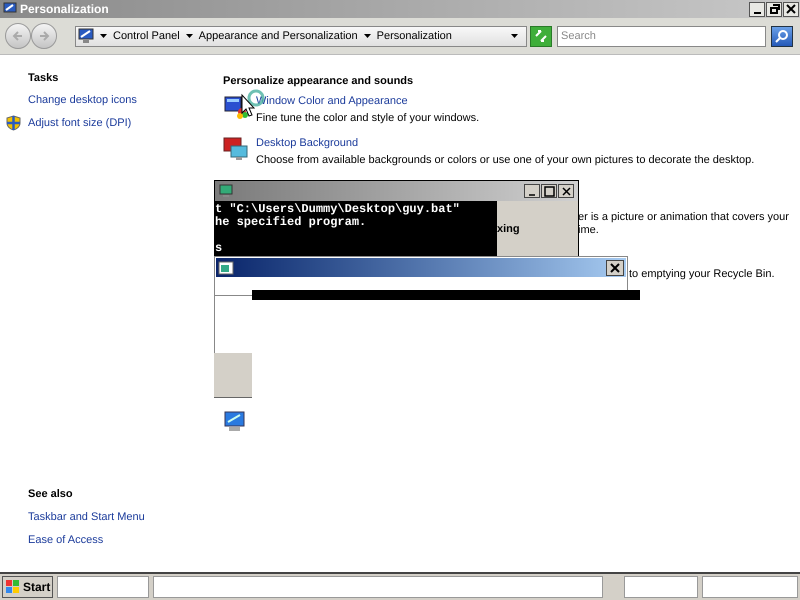  What do you see at coordinates (290, 222) in the screenshot?
I see `console-line: he specified program.` at bounding box center [290, 222].